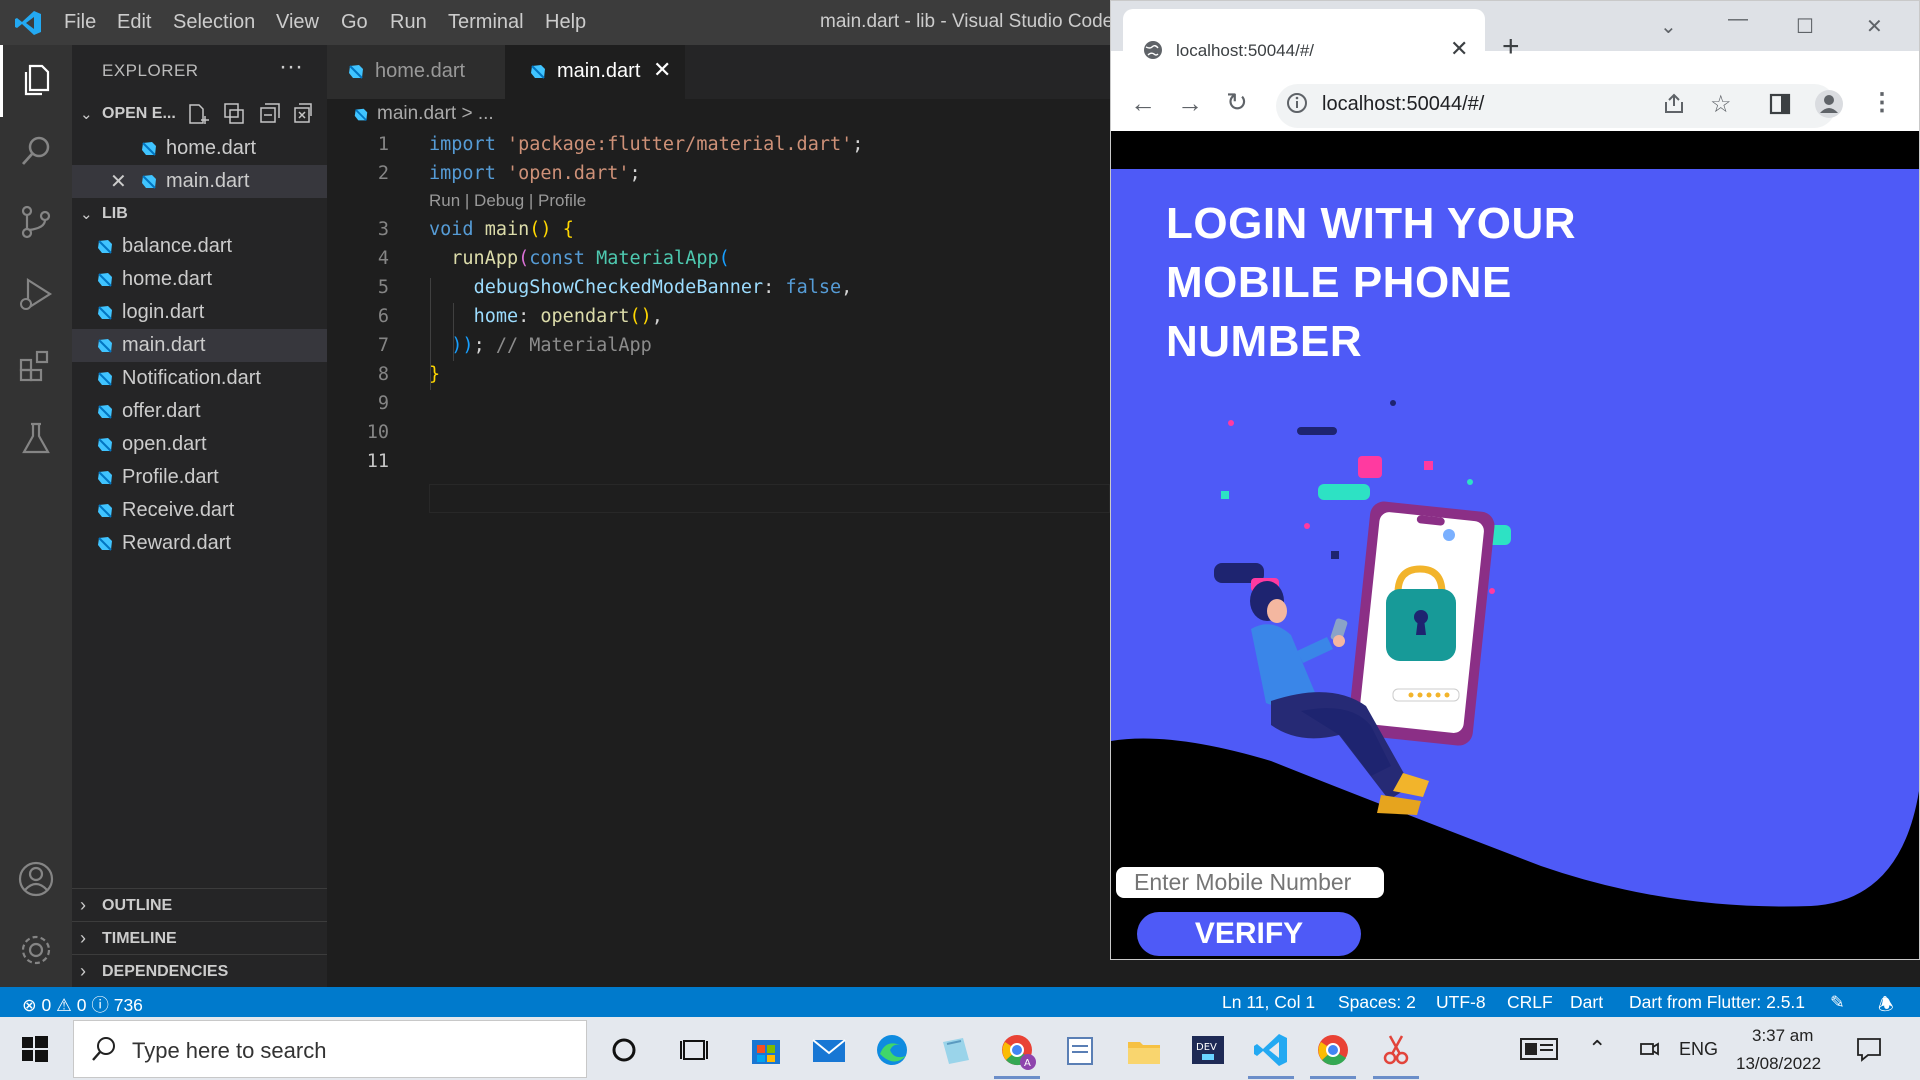  Describe the element at coordinates (36, 366) in the screenshot. I see `extensions-icon` at that location.